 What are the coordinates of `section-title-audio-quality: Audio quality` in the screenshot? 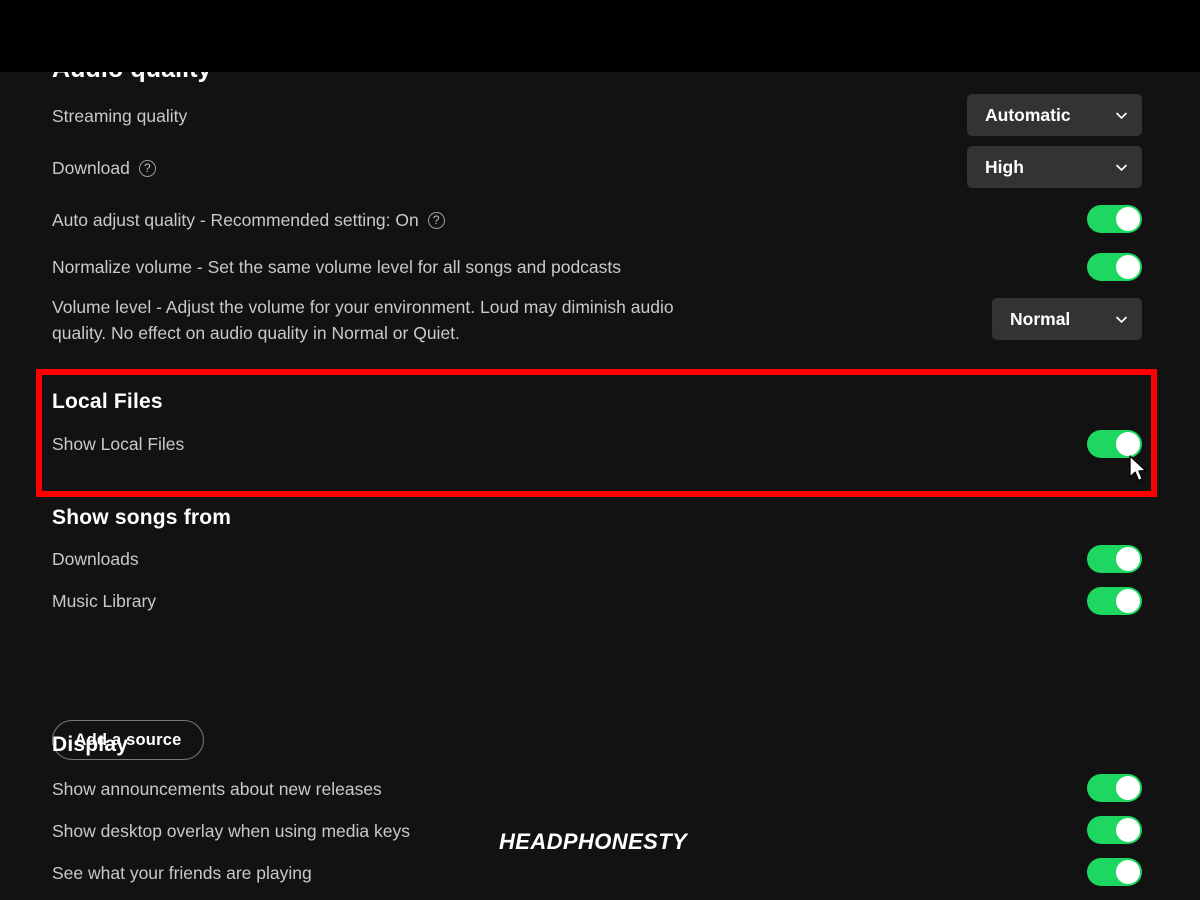 It's located at (132, 78).